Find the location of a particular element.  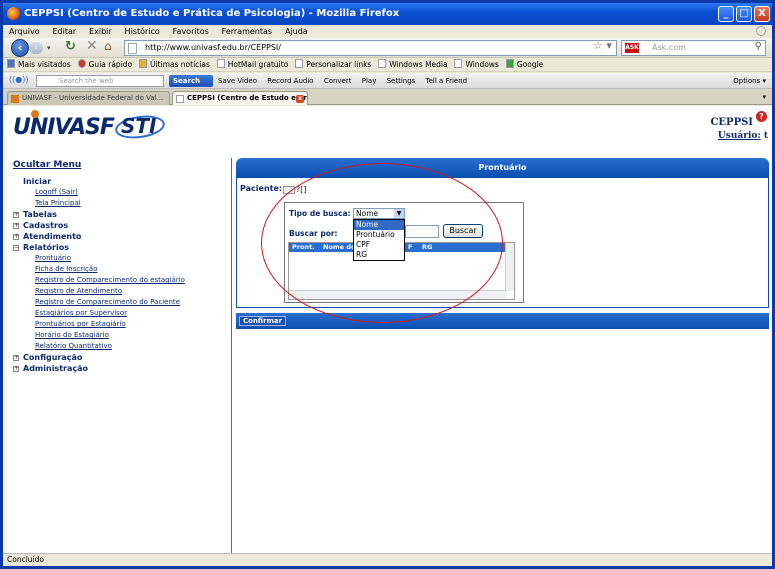

menu-configuracao: + Configuração is located at coordinates (120, 357).